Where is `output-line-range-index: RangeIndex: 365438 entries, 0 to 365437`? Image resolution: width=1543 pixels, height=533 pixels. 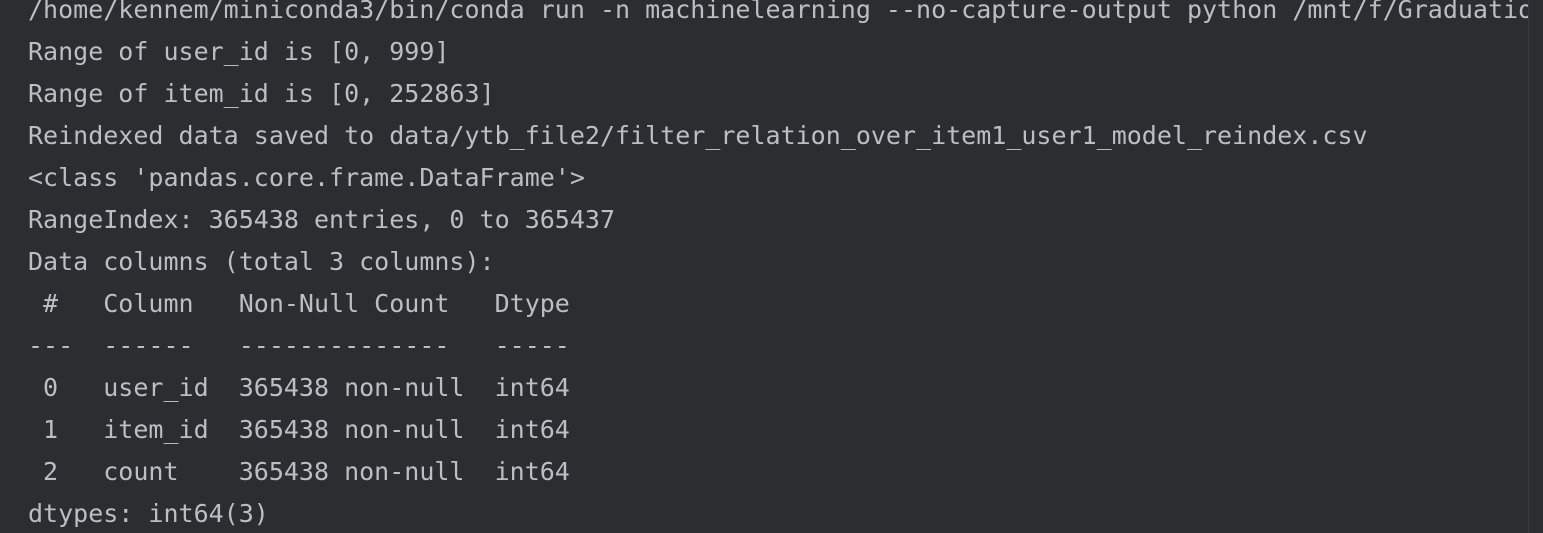 output-line-range-index: RangeIndex: 365438 entries, 0 to 365437 is located at coordinates (321, 219).